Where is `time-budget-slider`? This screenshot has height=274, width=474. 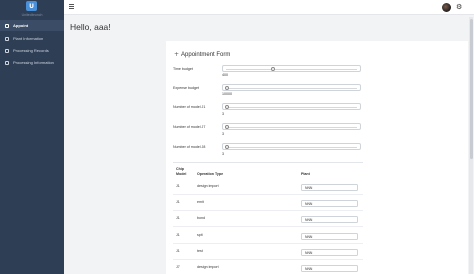
time-budget-slider is located at coordinates (291, 68).